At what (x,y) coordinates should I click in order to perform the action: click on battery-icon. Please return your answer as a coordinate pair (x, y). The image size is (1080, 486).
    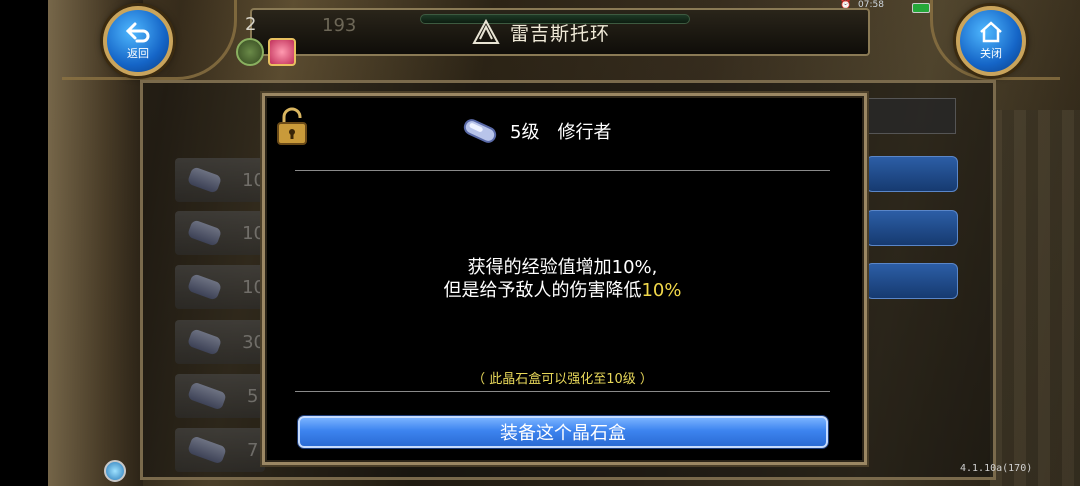
    Looking at the image, I should click on (921, 8).